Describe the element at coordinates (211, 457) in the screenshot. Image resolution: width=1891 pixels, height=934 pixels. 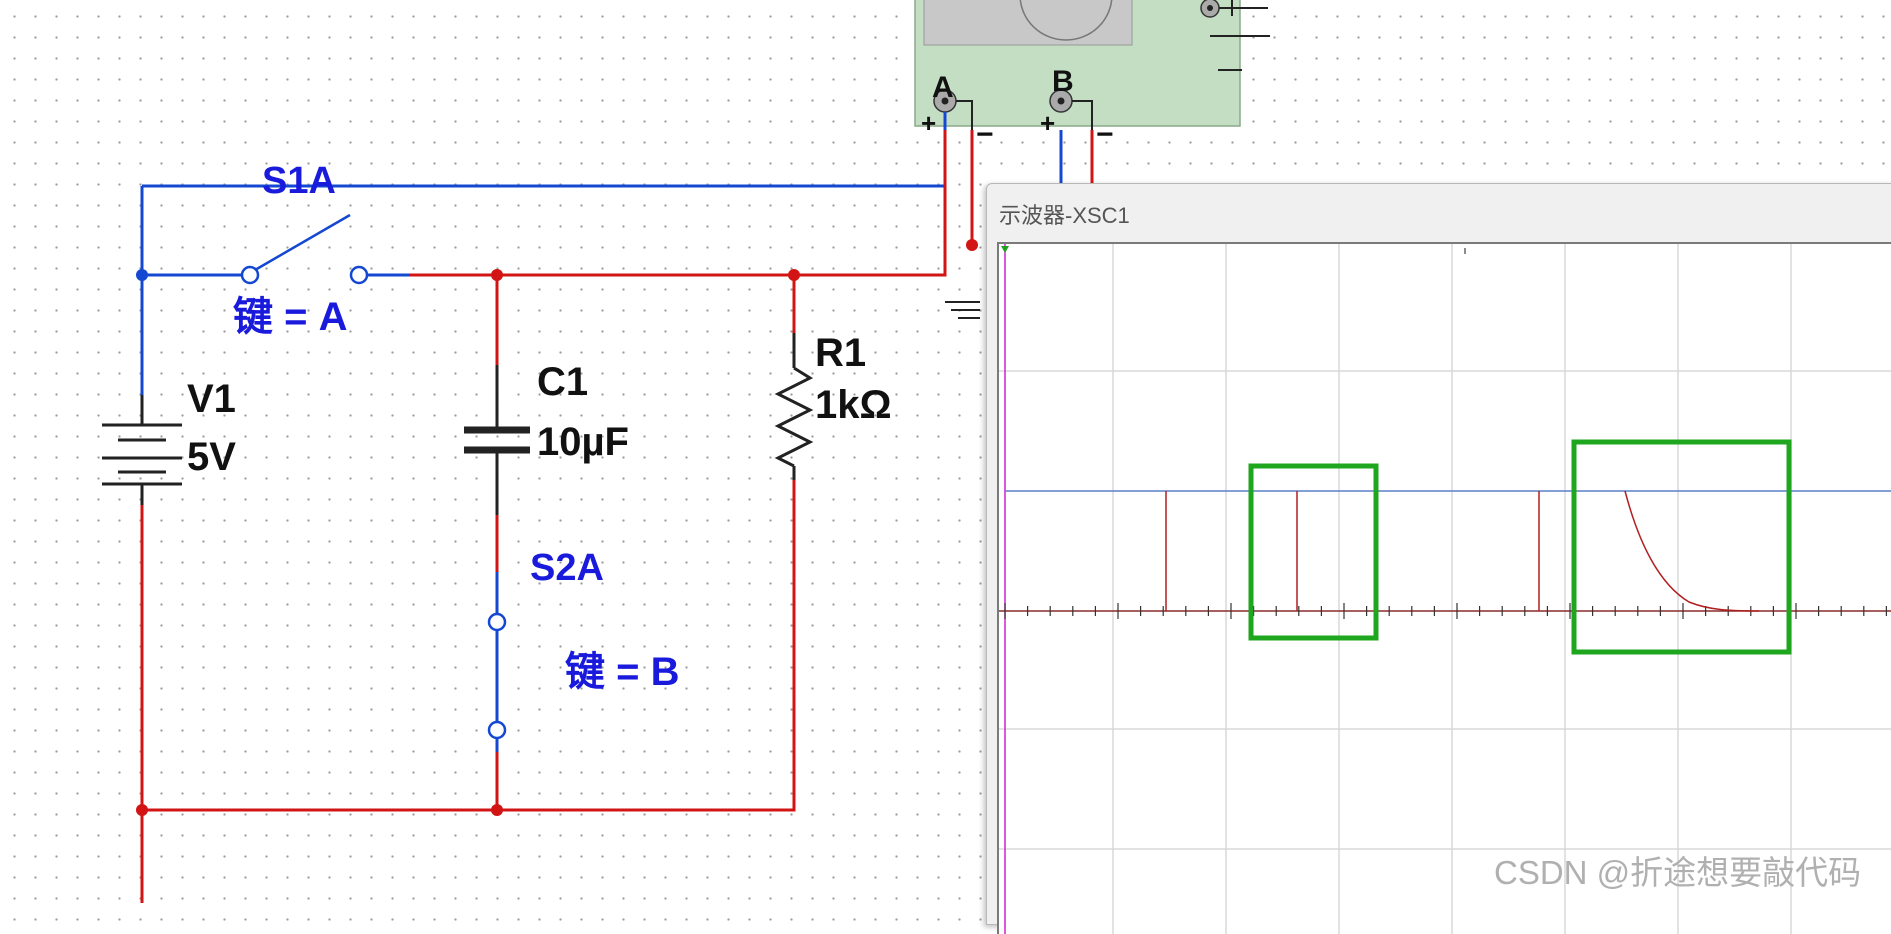
I see `battery-value: 5V` at that location.